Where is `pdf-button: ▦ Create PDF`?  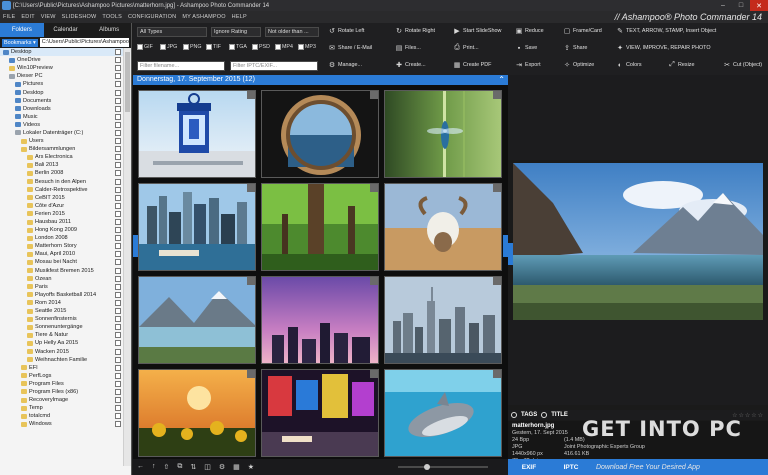 pdf-button: ▦ Create PDF is located at coordinates (472, 65).